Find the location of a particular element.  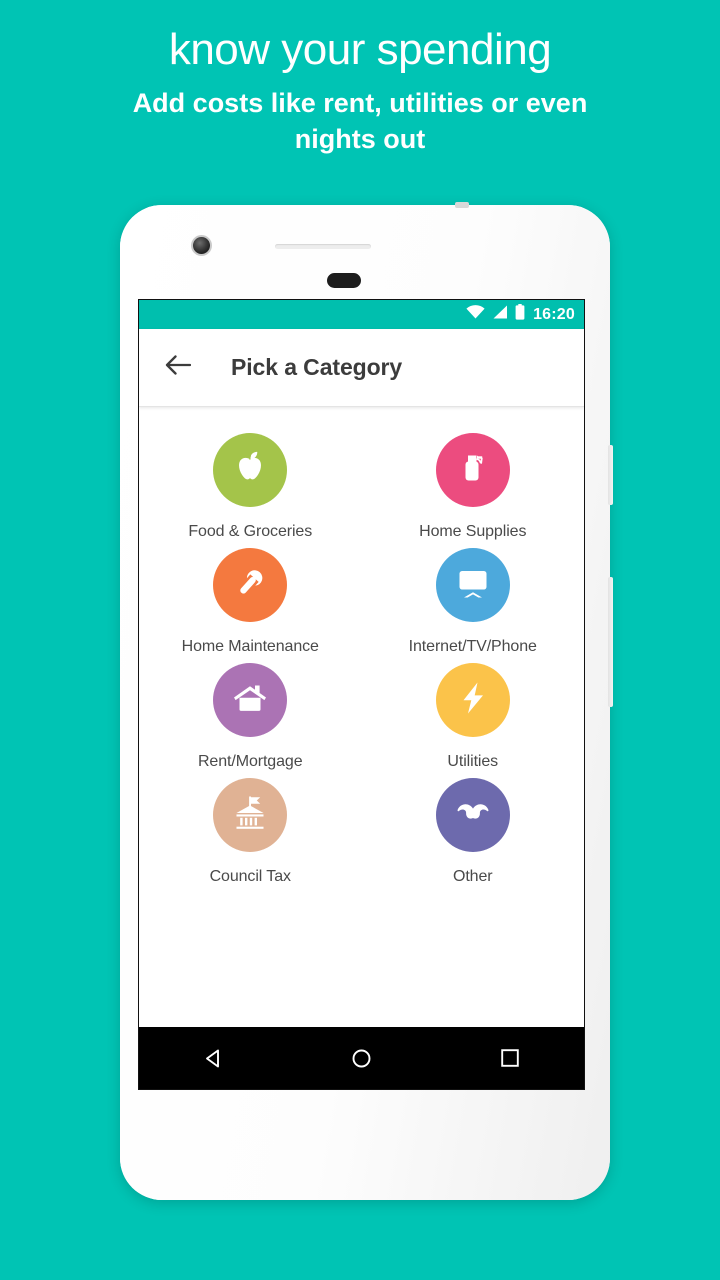

spray-bottle-icon is located at coordinates (473, 470).